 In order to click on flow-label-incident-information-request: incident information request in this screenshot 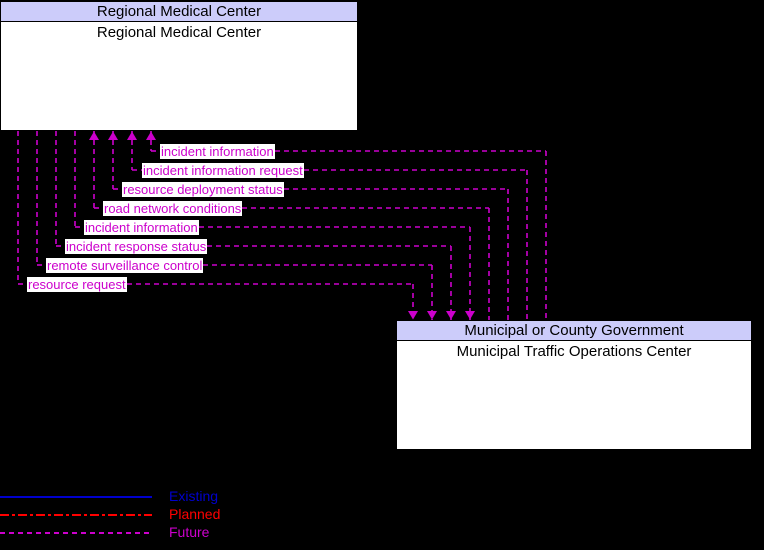, I will do `click(223, 170)`.